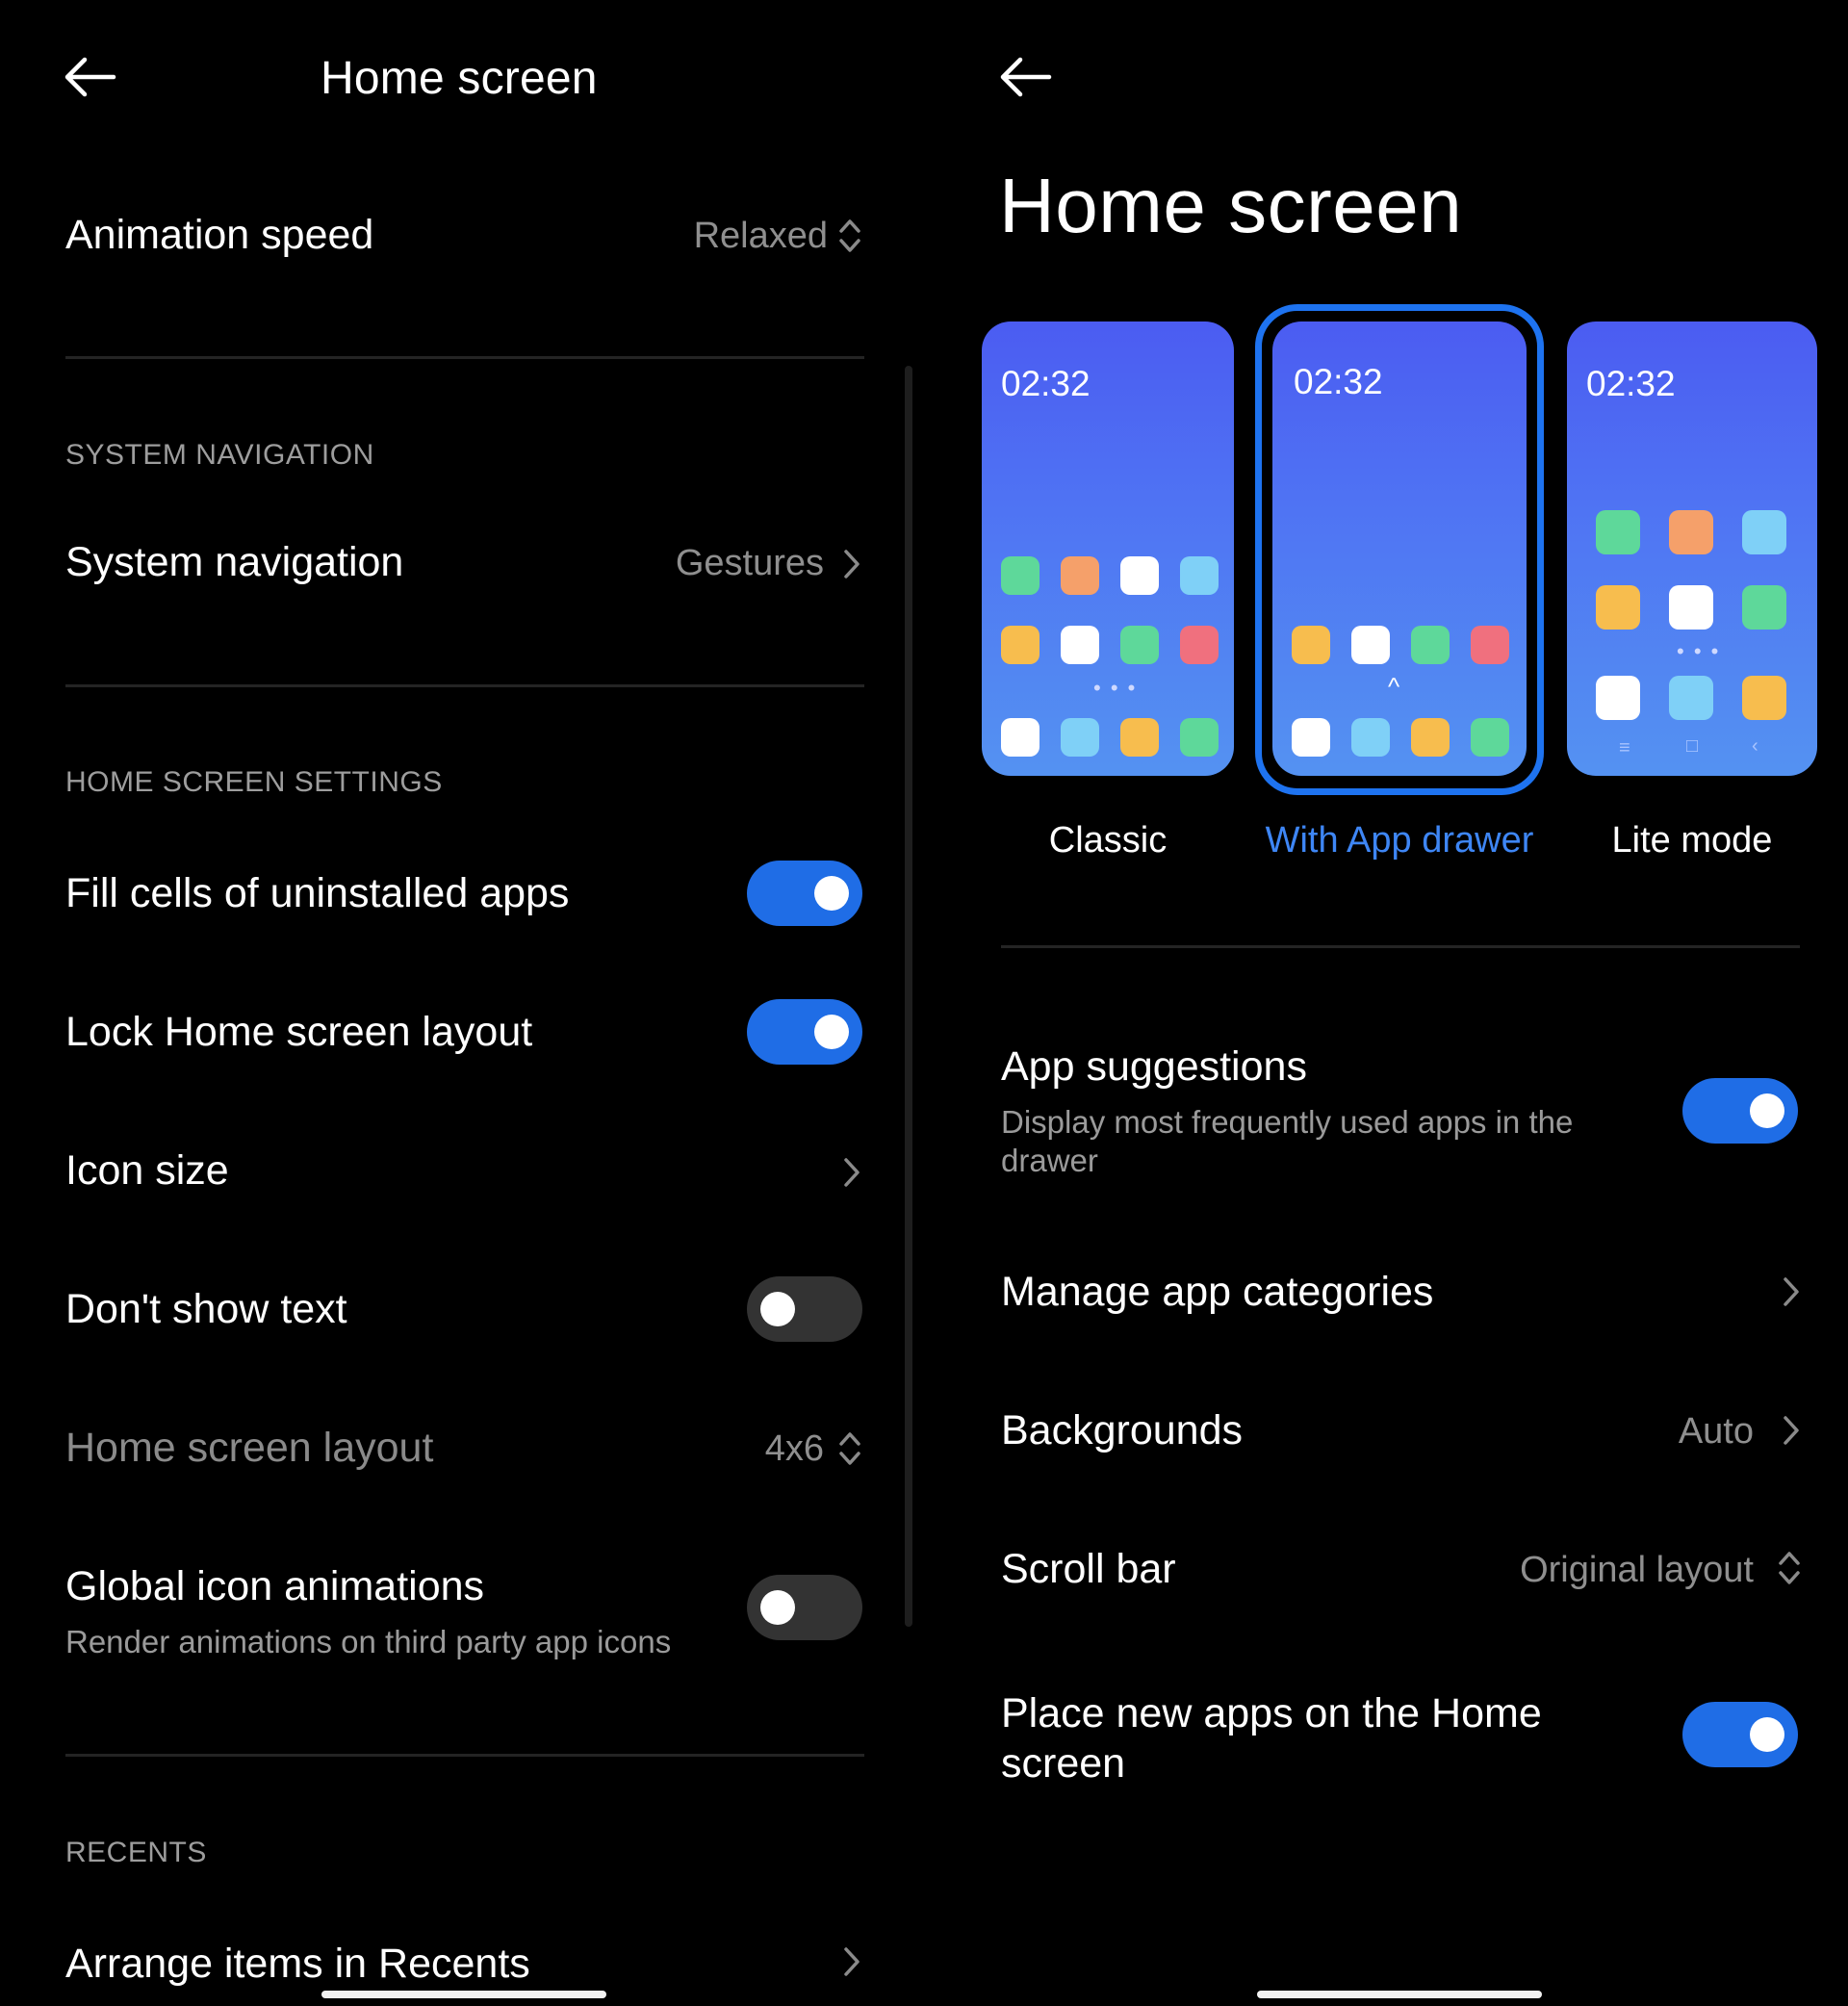  I want to click on home-screen-layout-value: 4x6, so click(794, 1448).